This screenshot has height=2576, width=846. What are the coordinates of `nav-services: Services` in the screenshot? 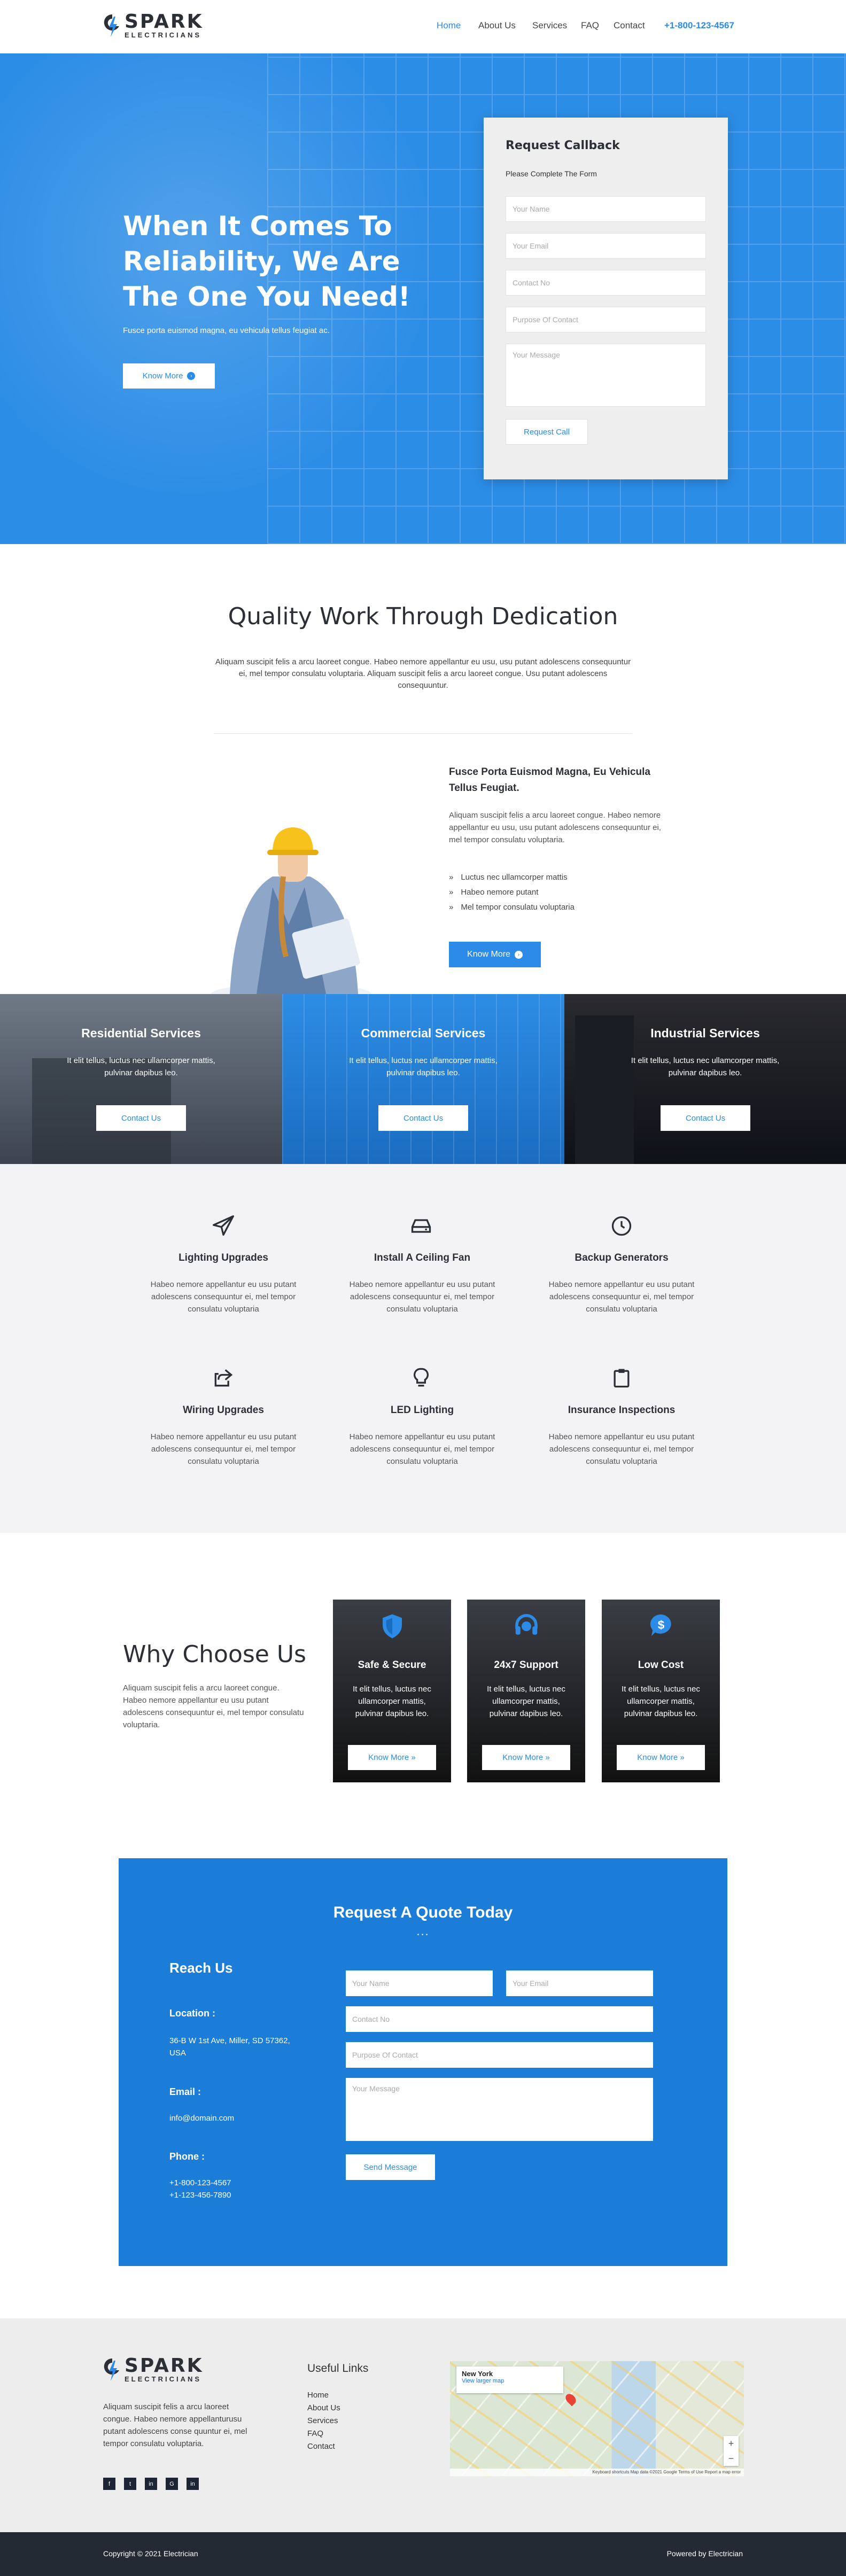 It's located at (549, 25).